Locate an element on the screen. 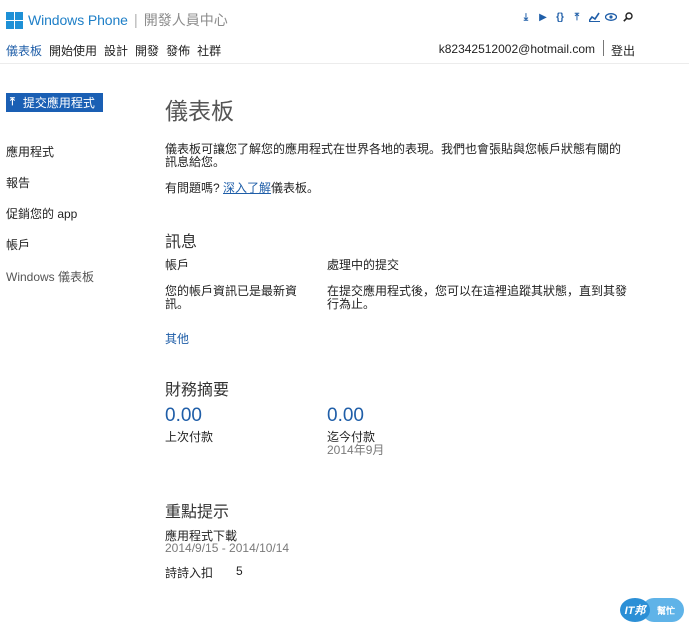  financial-heading: 財務摘要 is located at coordinates (197, 390).